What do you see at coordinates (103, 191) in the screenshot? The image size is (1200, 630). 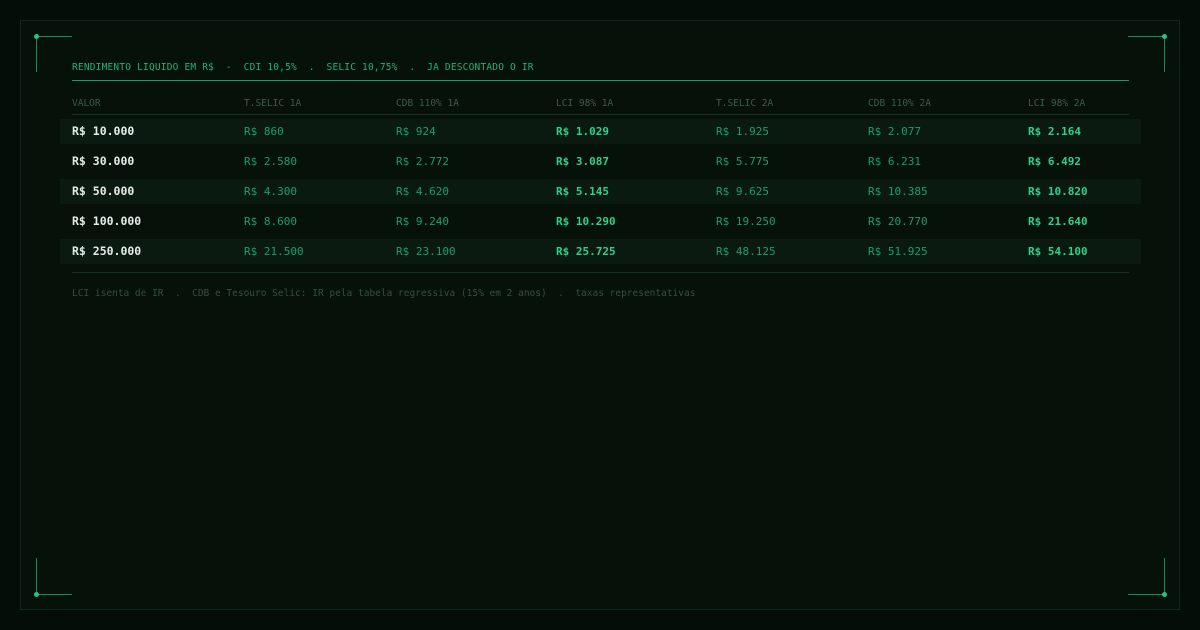 I see `cell-valor: R$ 50.000` at bounding box center [103, 191].